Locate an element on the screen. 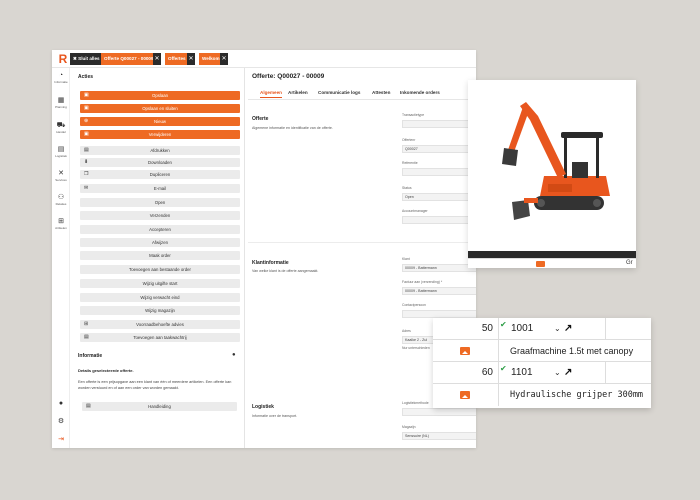 The width and height of the screenshot is (700, 500). field-label: Transactietype is located at coordinates (413, 115).